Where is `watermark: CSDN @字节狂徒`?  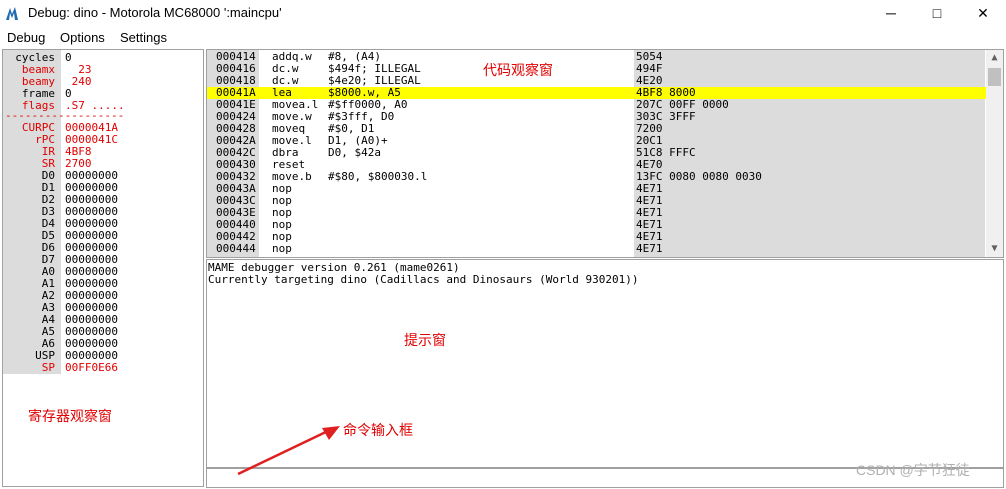 watermark: CSDN @字节狂徒 is located at coordinates (913, 470).